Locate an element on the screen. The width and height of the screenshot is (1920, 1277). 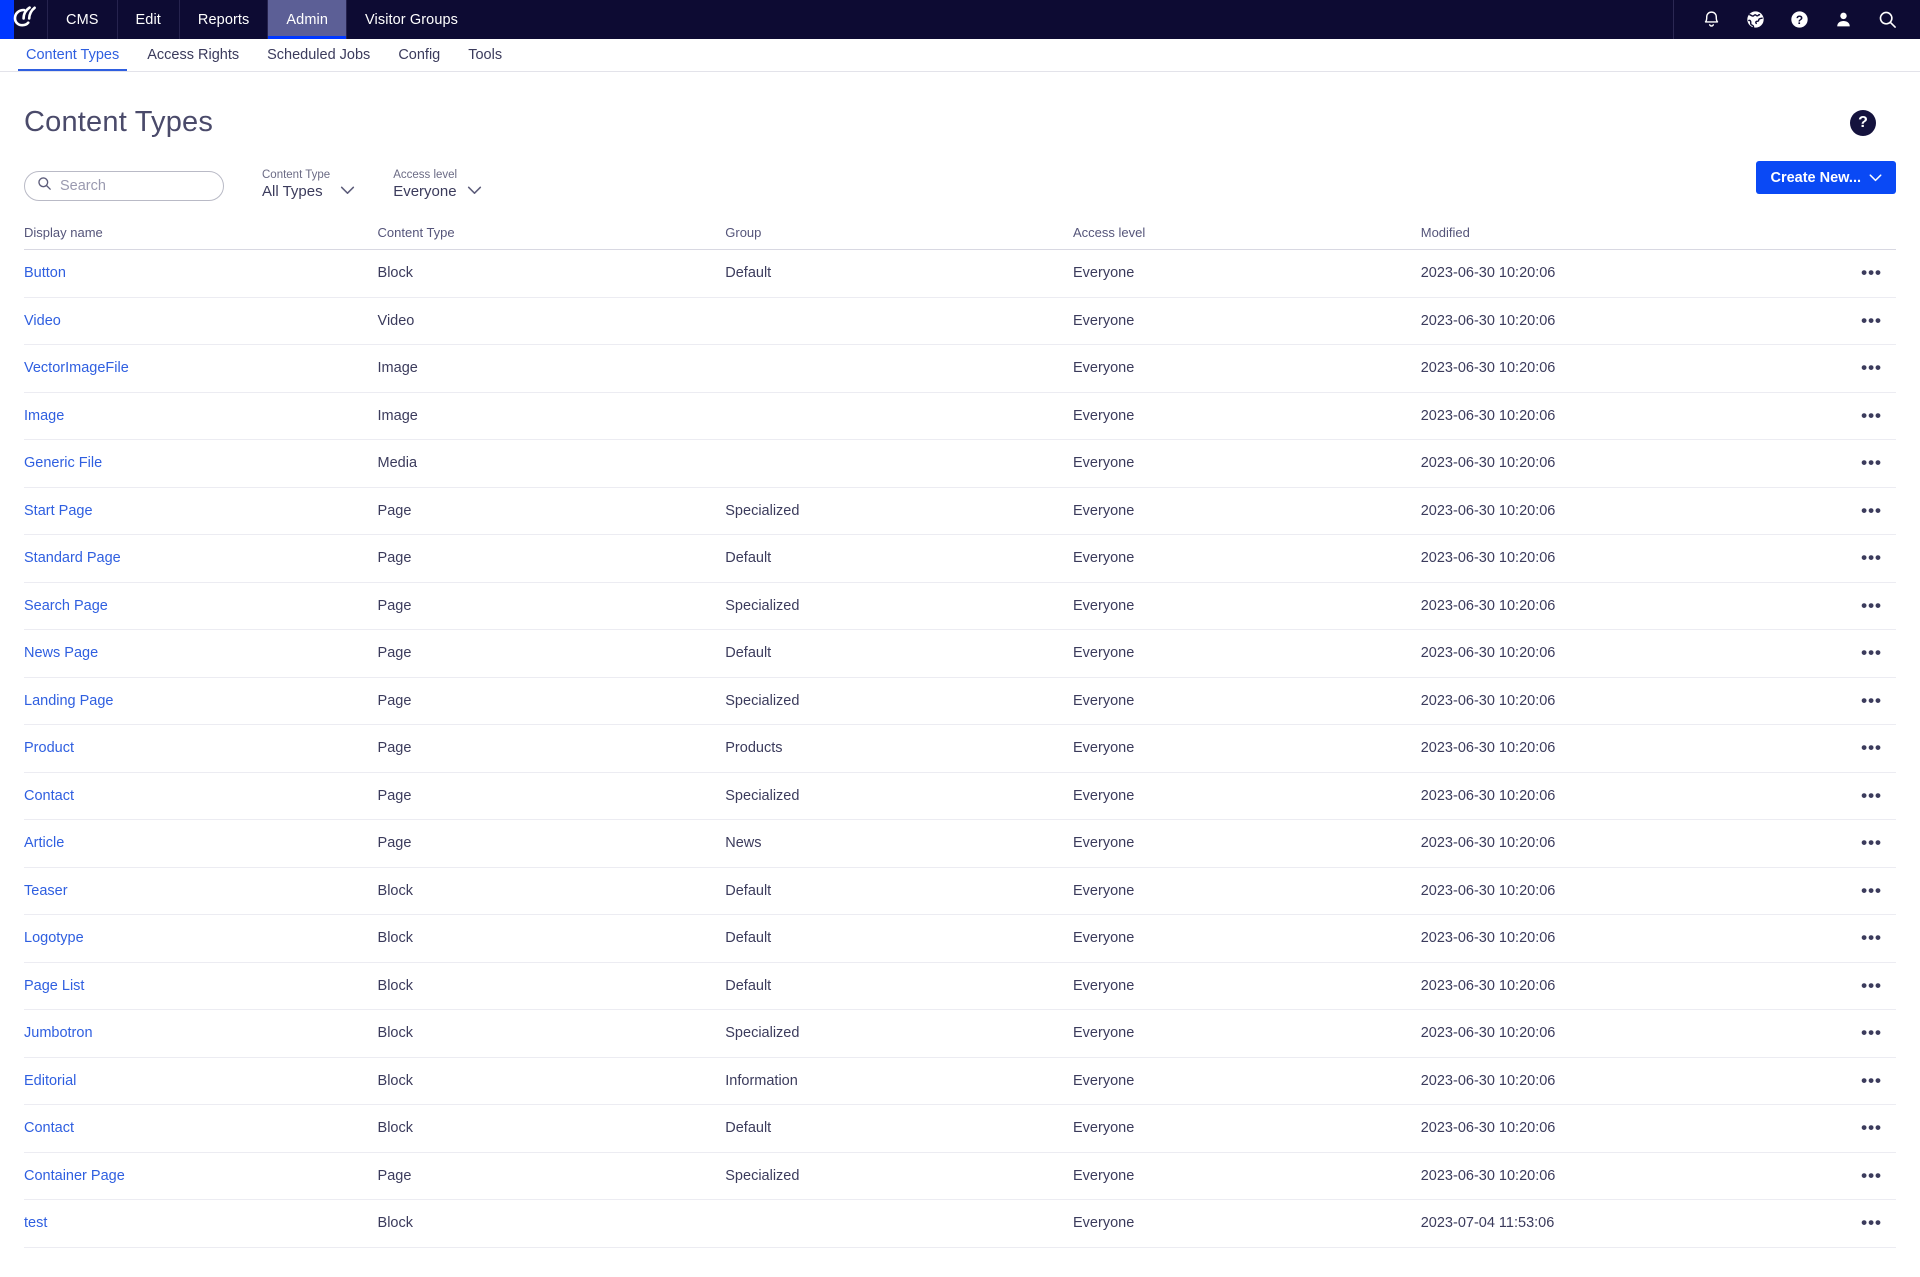
content-type-link: Editorial is located at coordinates (50, 1081).